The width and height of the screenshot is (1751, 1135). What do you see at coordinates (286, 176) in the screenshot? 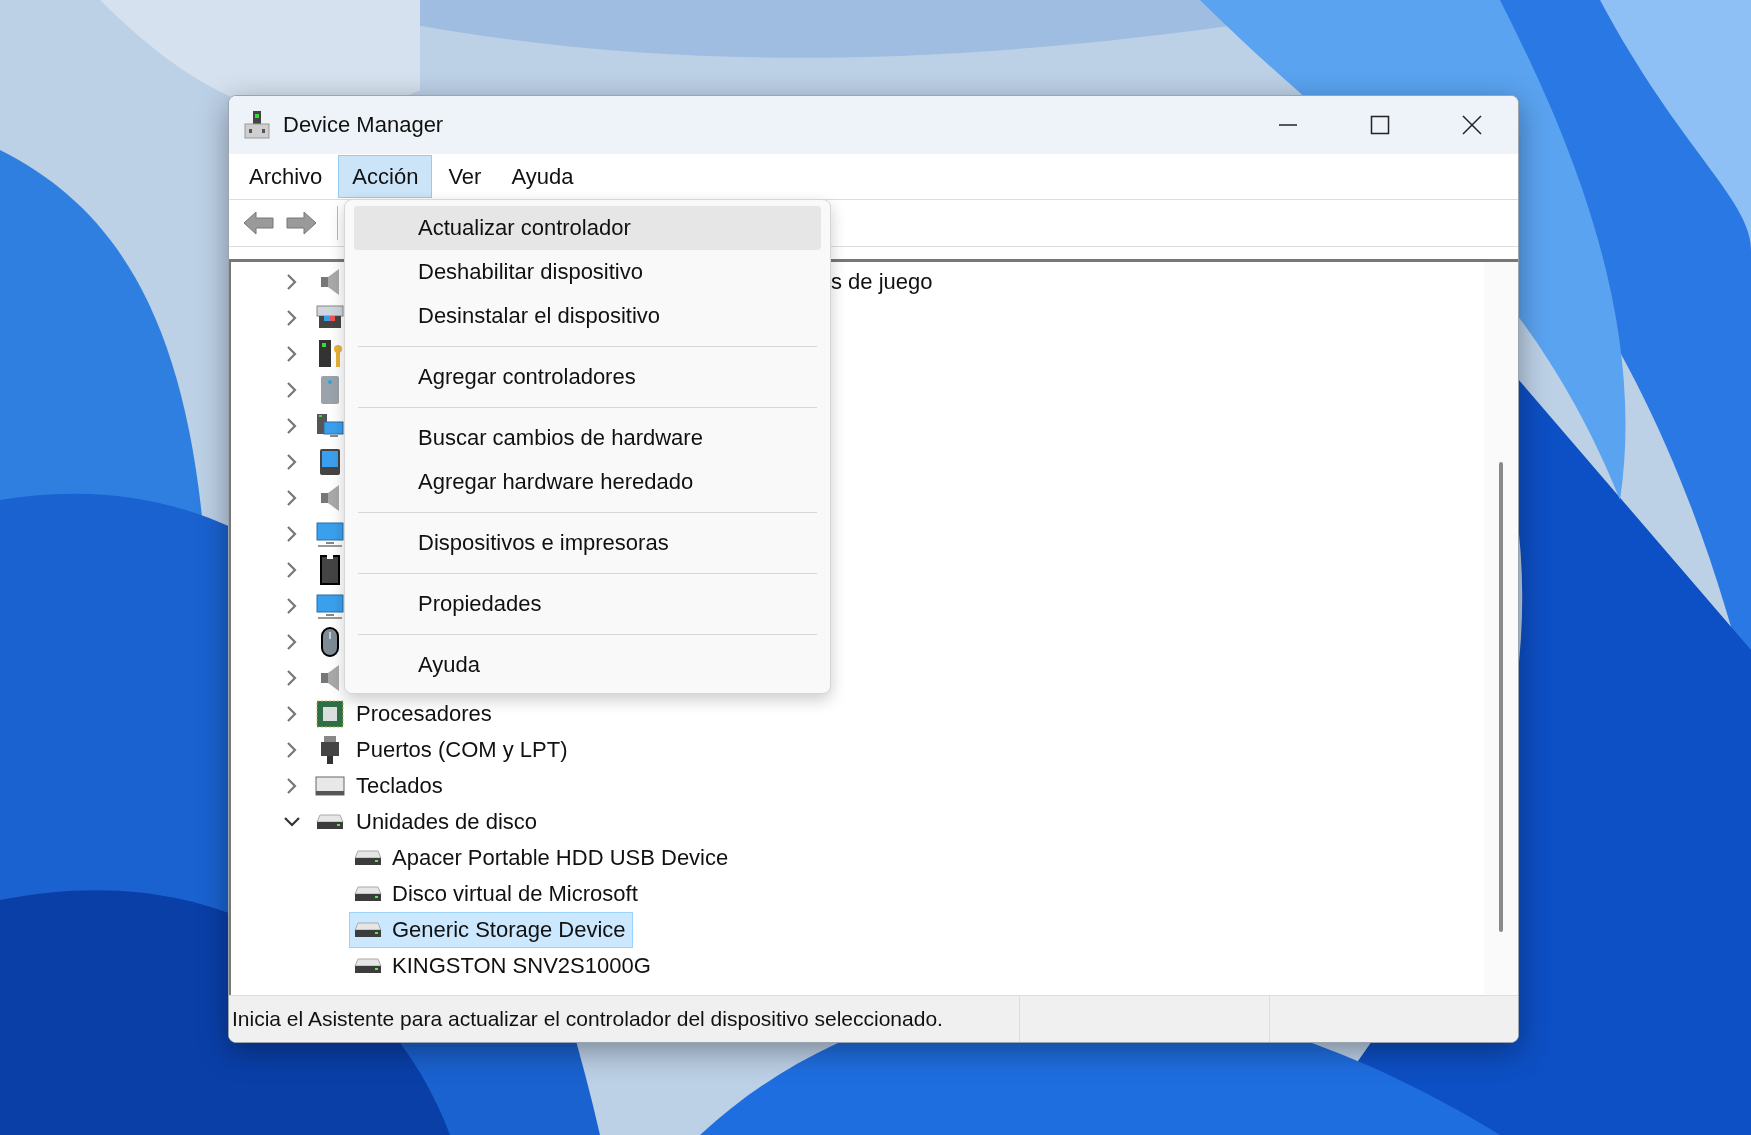
I see `menu-item: Archivo` at bounding box center [286, 176].